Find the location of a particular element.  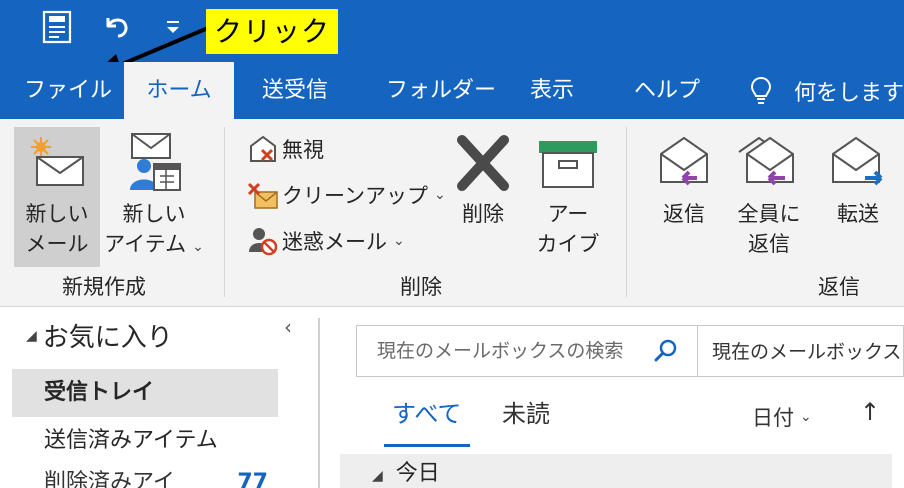

sort-by-date-dropdown: 日付 ⌄ is located at coordinates (782, 417).